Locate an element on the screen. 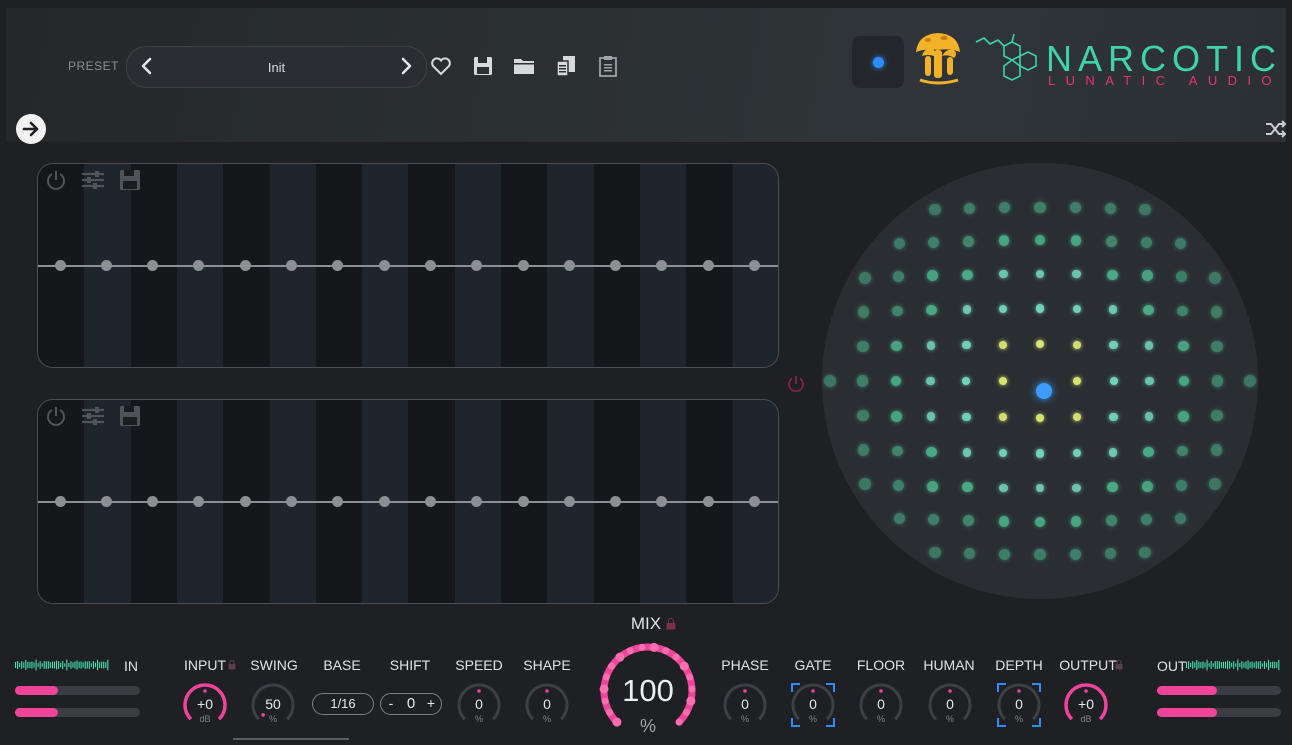 The height and width of the screenshot is (745, 1292). out-label: OUT is located at coordinates (1172, 666).